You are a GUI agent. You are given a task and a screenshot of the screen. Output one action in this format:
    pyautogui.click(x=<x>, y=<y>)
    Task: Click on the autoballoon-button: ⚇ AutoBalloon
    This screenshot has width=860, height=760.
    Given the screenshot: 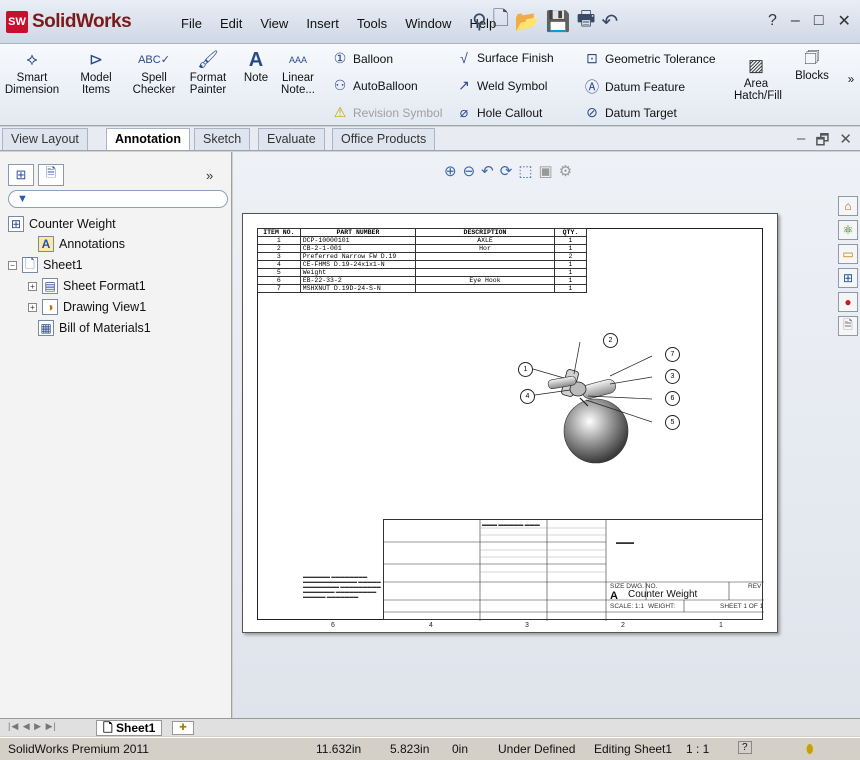 What is the action you would take?
    pyautogui.click(x=375, y=85)
    